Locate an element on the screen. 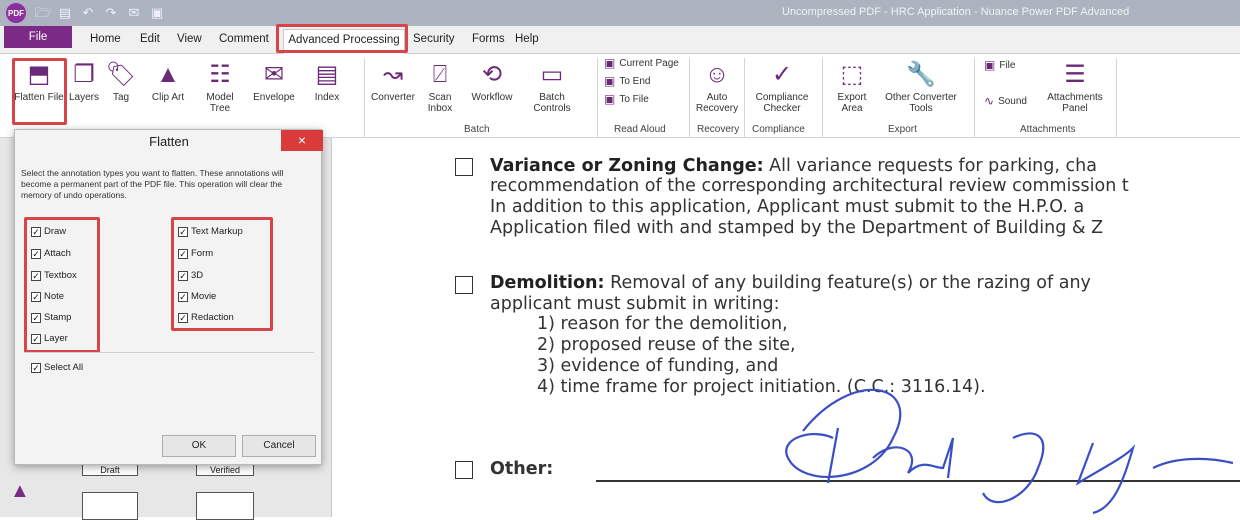  model-tree-icon: ☷ is located at coordinates (220, 74).